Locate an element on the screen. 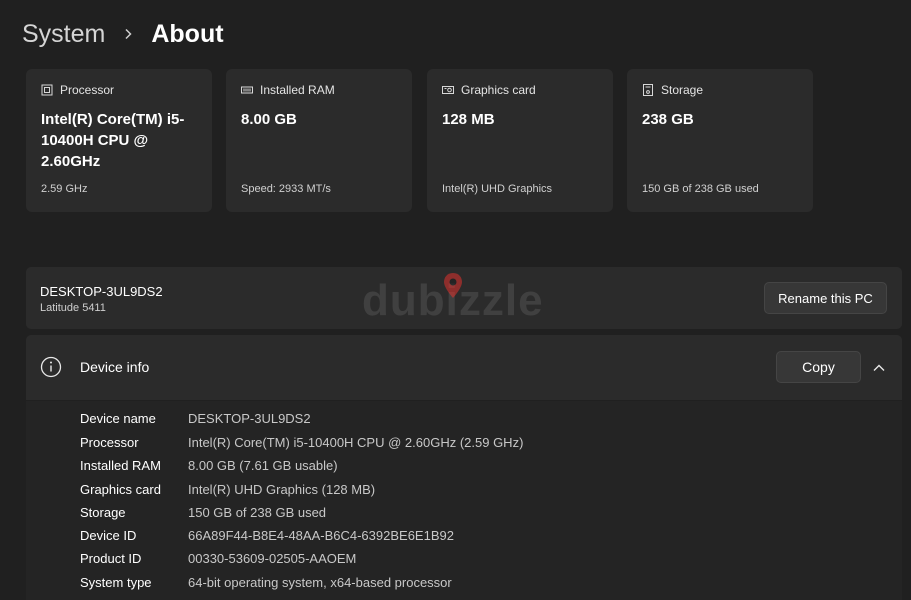  storage-card-value: 238 GB is located at coordinates (668, 119).